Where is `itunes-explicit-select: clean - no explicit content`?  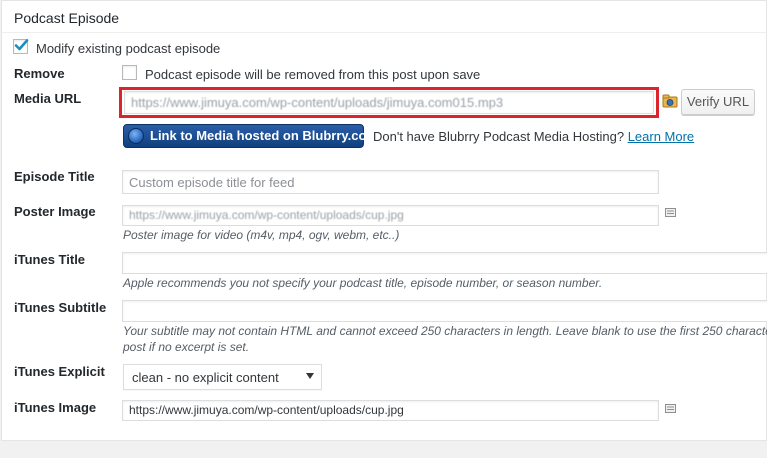
itunes-explicit-select: clean - no explicit content is located at coordinates (222, 377).